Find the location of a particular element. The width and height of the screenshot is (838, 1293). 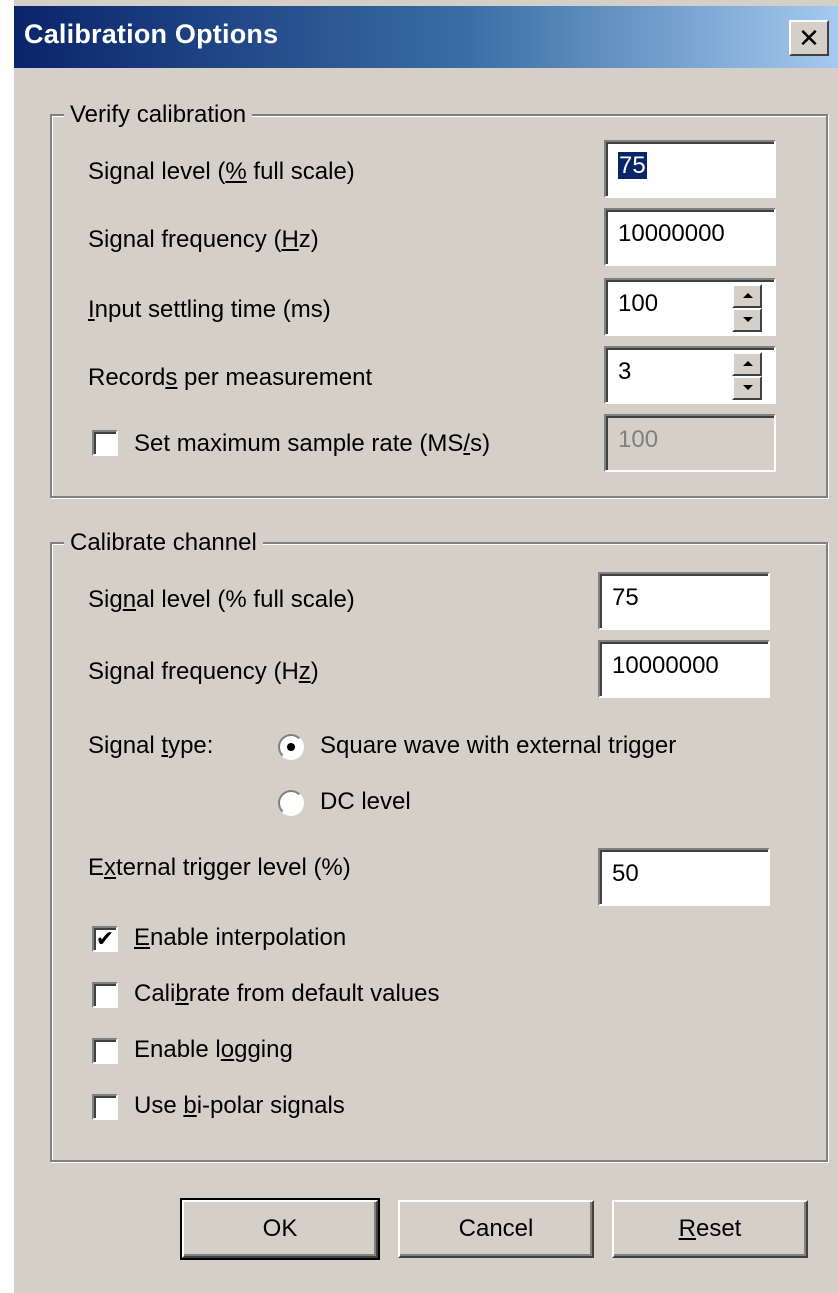

settling-time-label: Input settling time (ms) is located at coordinates (209, 309).